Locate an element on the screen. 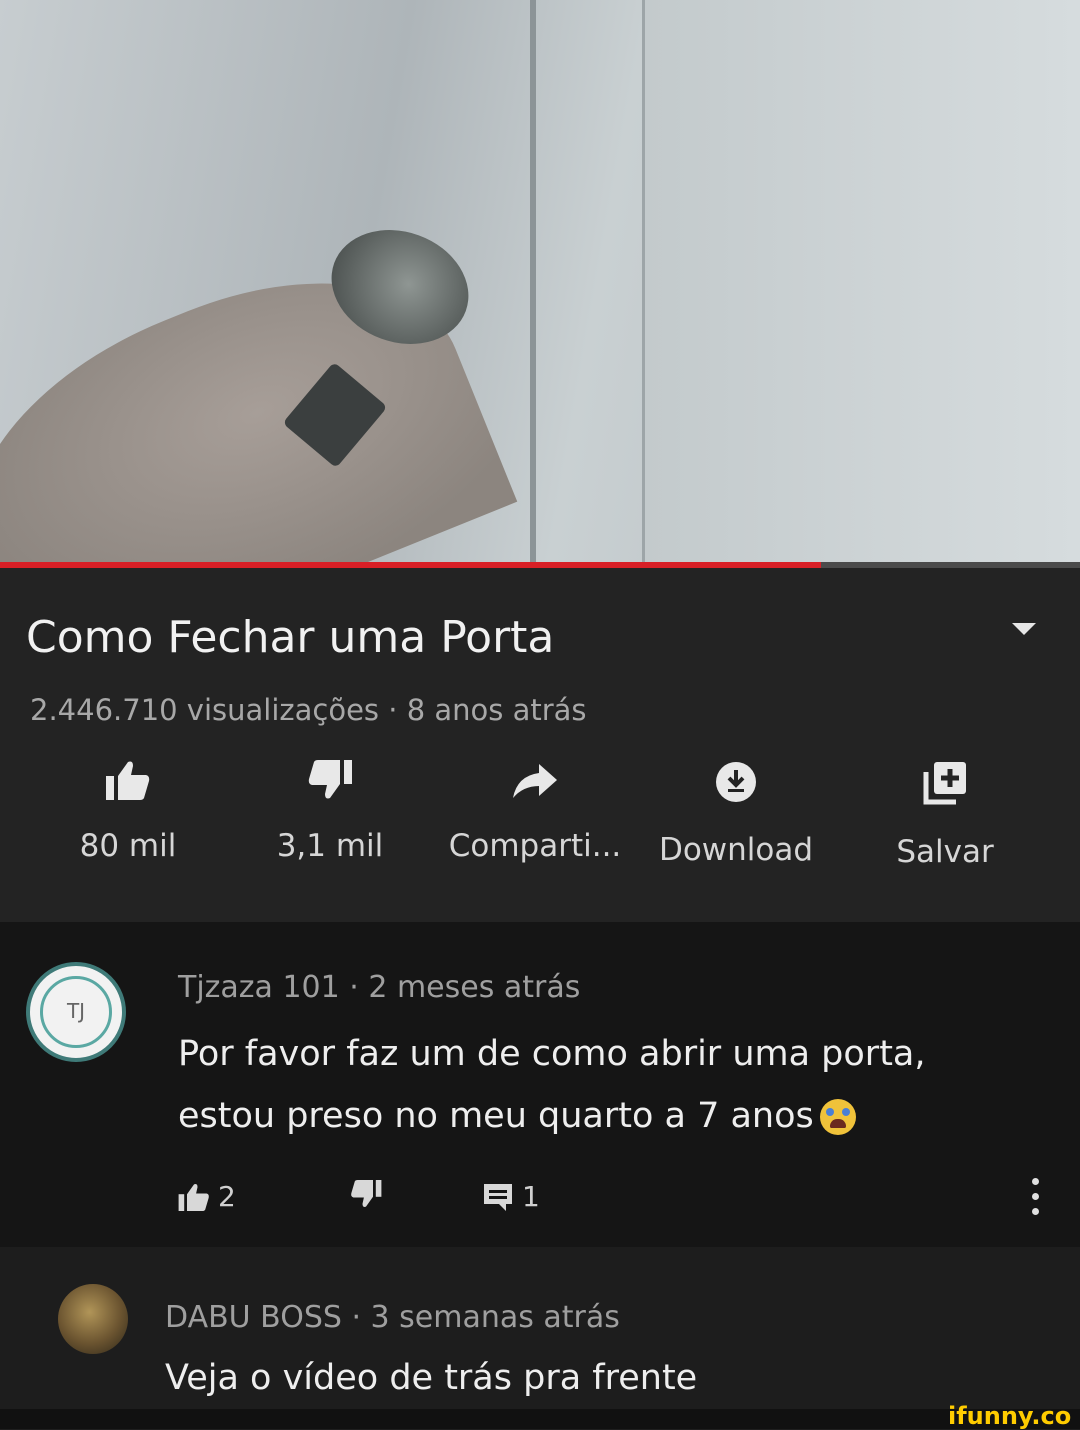 The height and width of the screenshot is (1430, 1080). download-icon is located at coordinates (736, 782).